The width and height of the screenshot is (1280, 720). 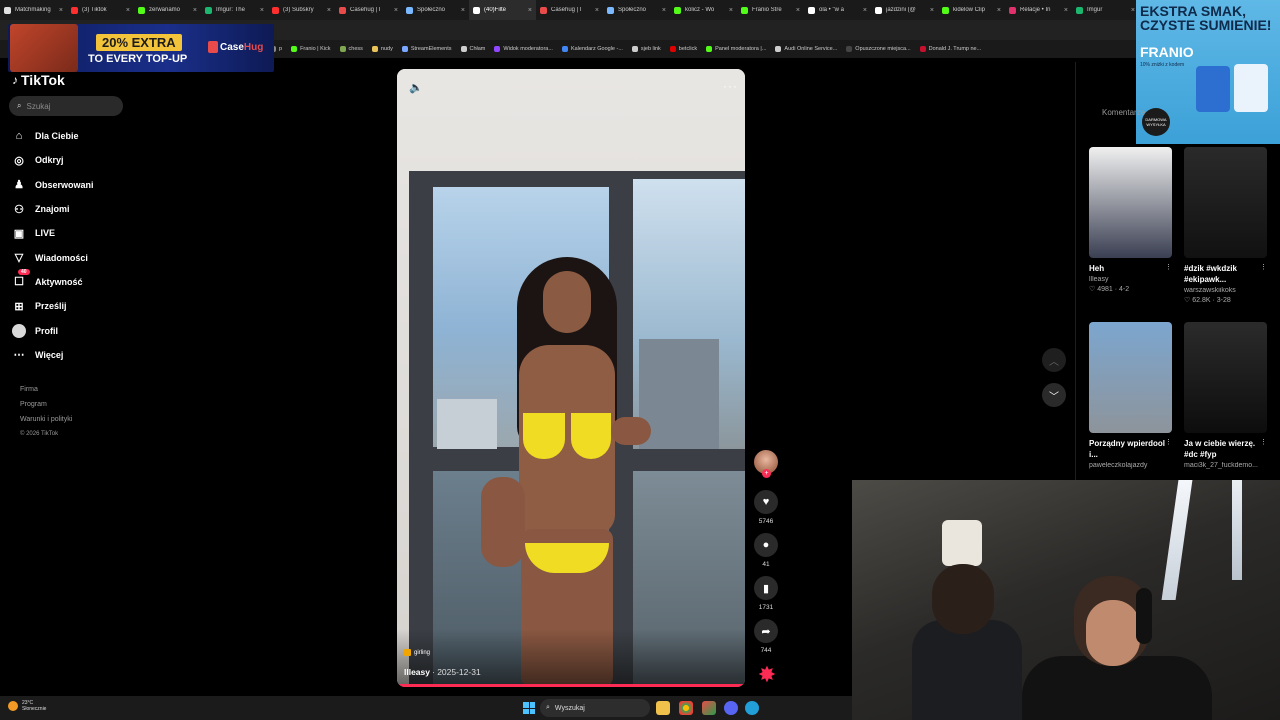 What do you see at coordinates (472, 49) in the screenshot?
I see `bookmark: Chłam` at bounding box center [472, 49].